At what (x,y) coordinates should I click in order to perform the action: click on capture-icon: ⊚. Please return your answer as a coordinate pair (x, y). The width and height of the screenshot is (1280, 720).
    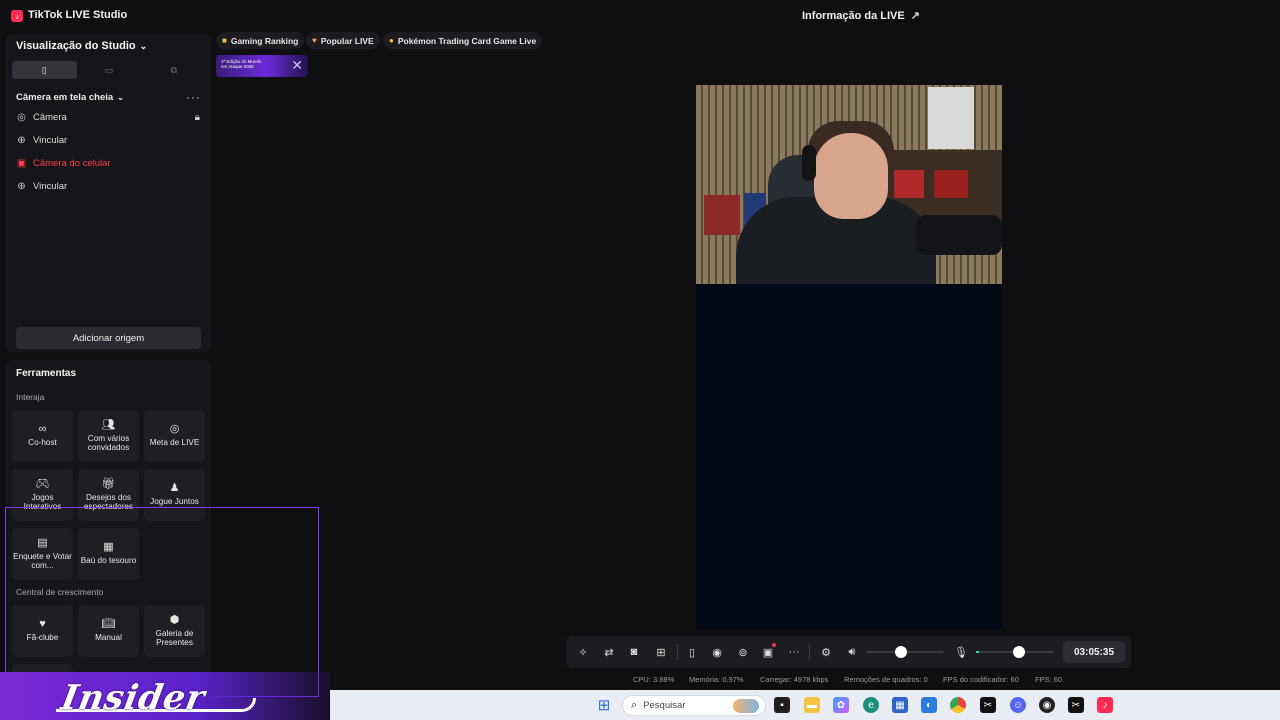
    Looking at the image, I should click on (743, 652).